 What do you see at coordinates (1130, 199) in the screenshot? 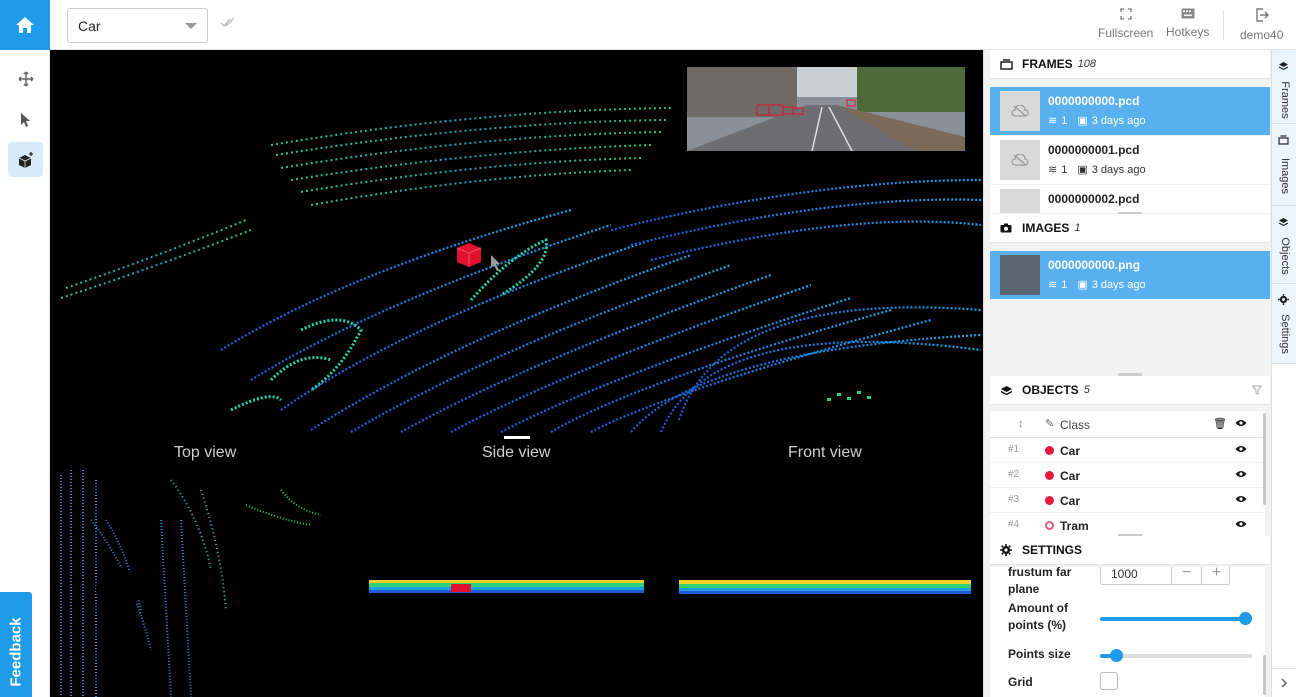
I see `frame-item: 0000000002.pcd` at bounding box center [1130, 199].